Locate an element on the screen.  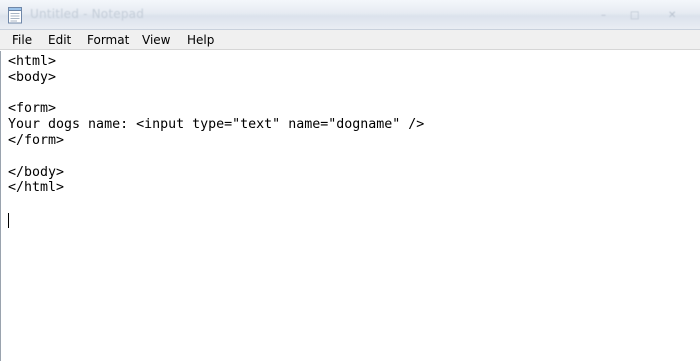
minimize-button: – is located at coordinates (603, 15).